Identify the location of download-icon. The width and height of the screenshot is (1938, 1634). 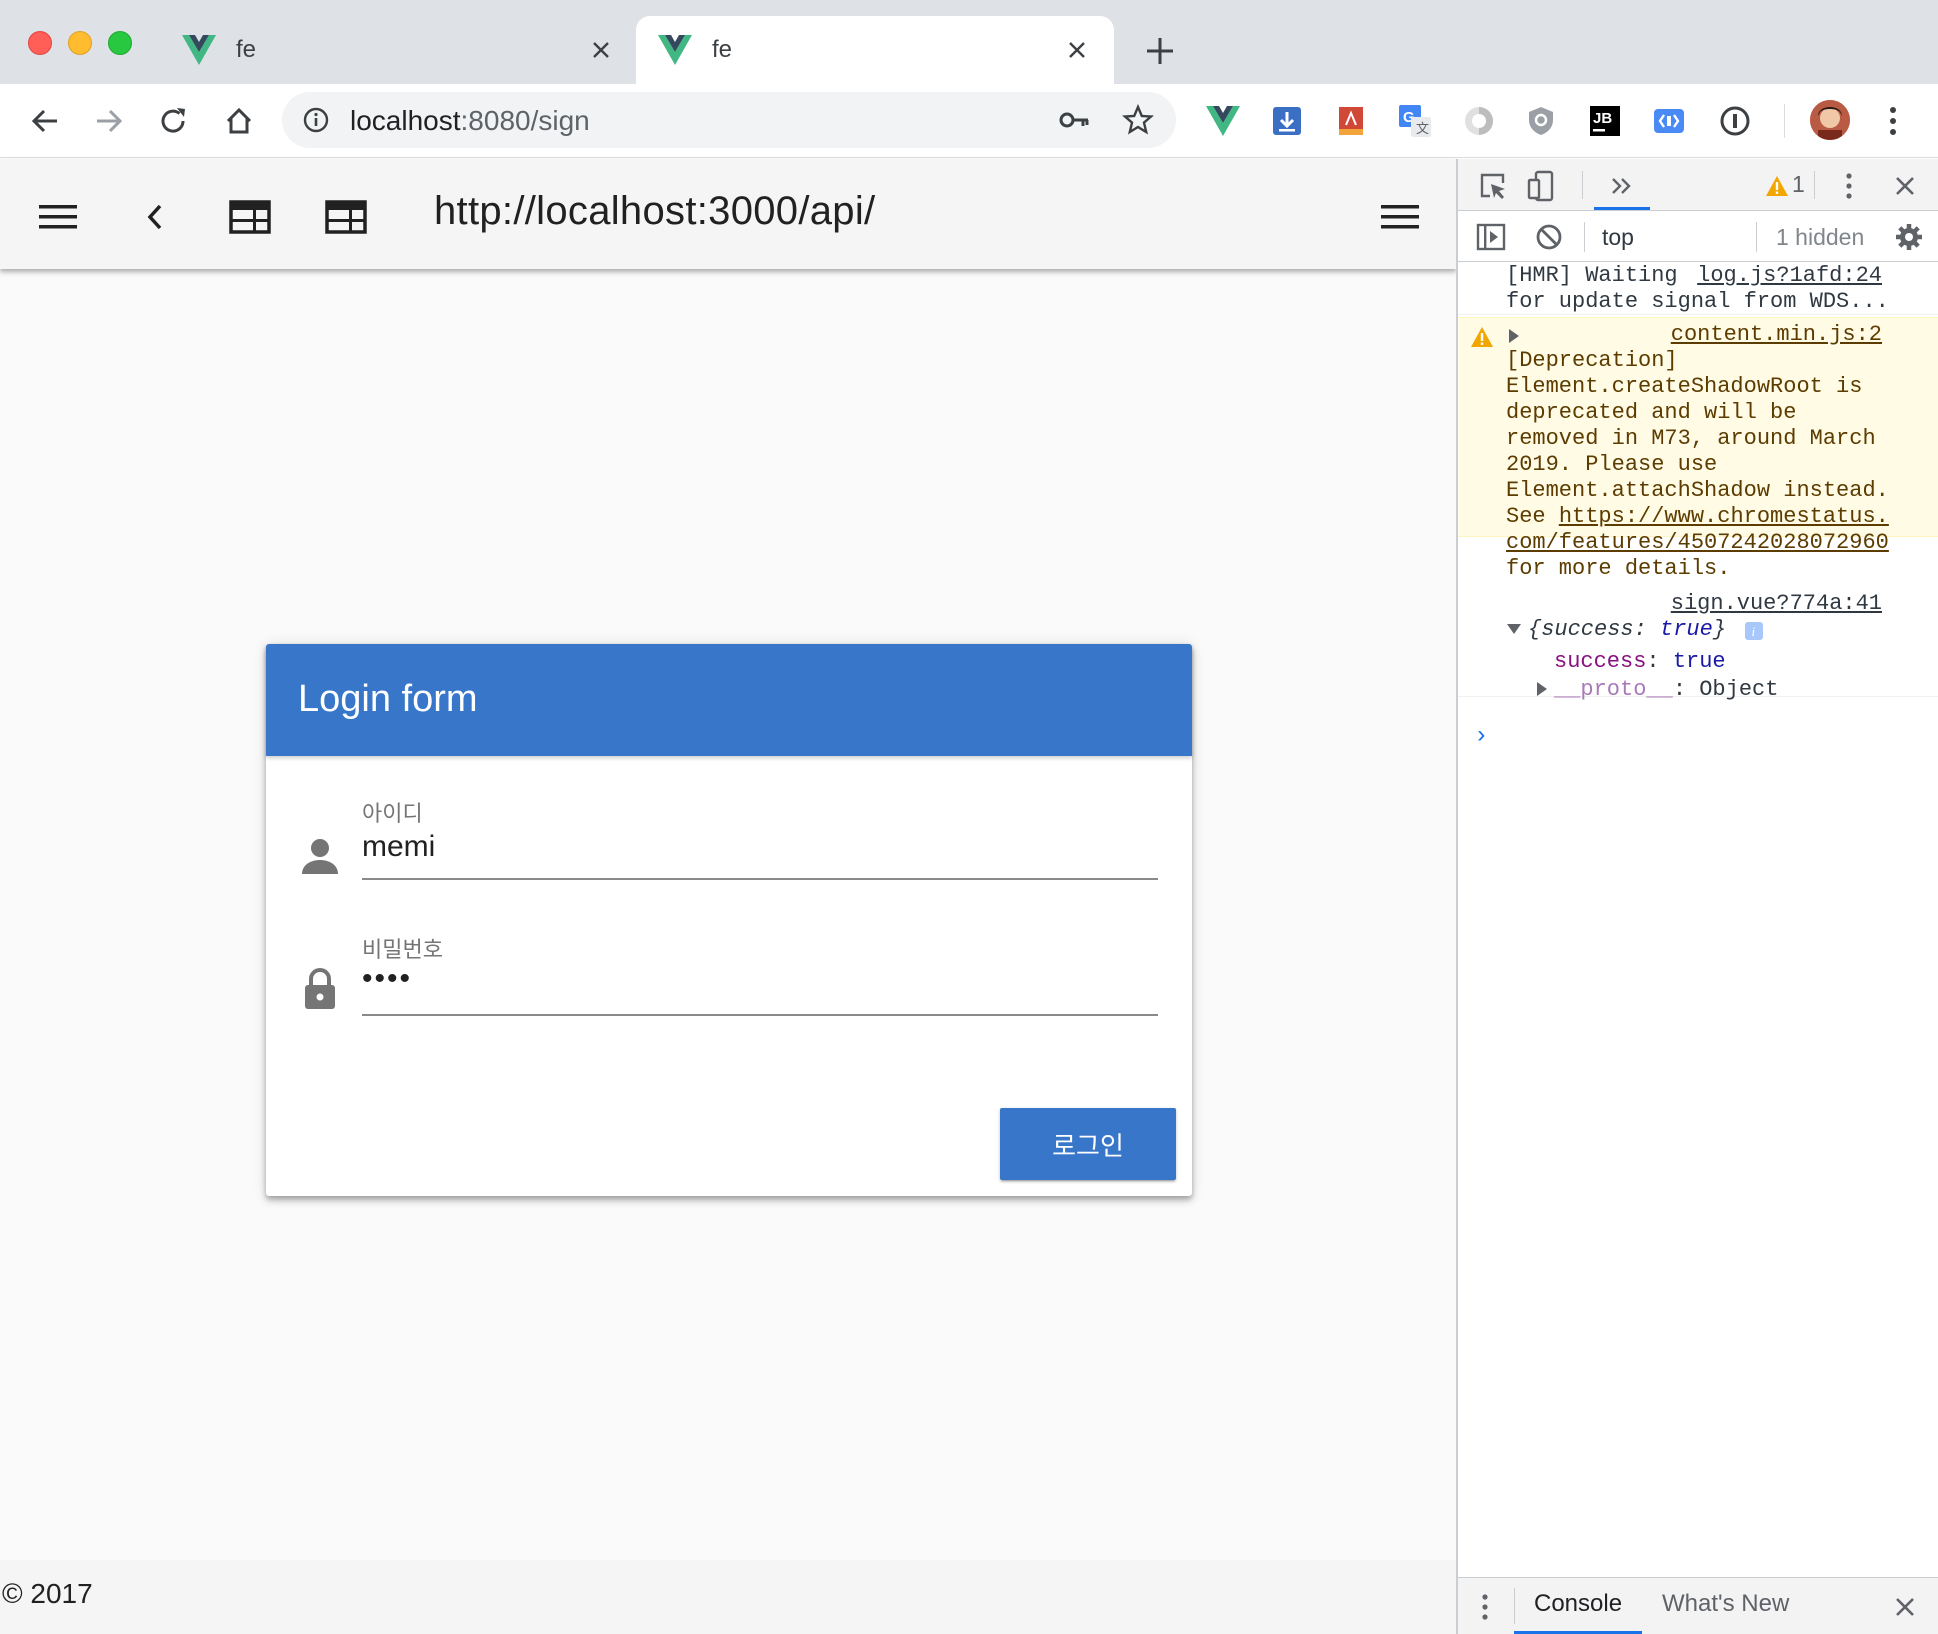
(1287, 121).